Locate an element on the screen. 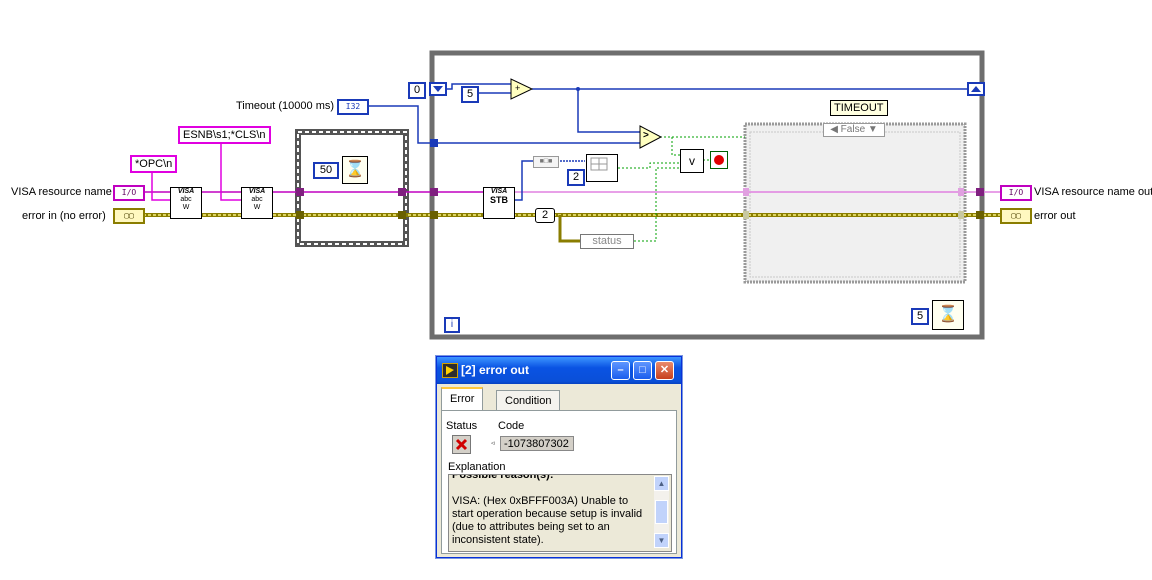 The image size is (1152, 580). minimize-icon: – is located at coordinates (620, 370).